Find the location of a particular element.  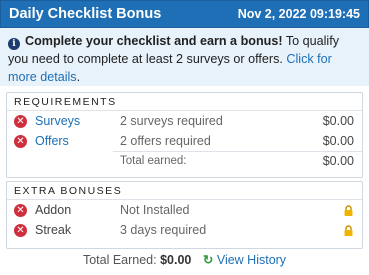

widget-footer: Total Earned: $0.00 ↻ View History is located at coordinates (184, 262).